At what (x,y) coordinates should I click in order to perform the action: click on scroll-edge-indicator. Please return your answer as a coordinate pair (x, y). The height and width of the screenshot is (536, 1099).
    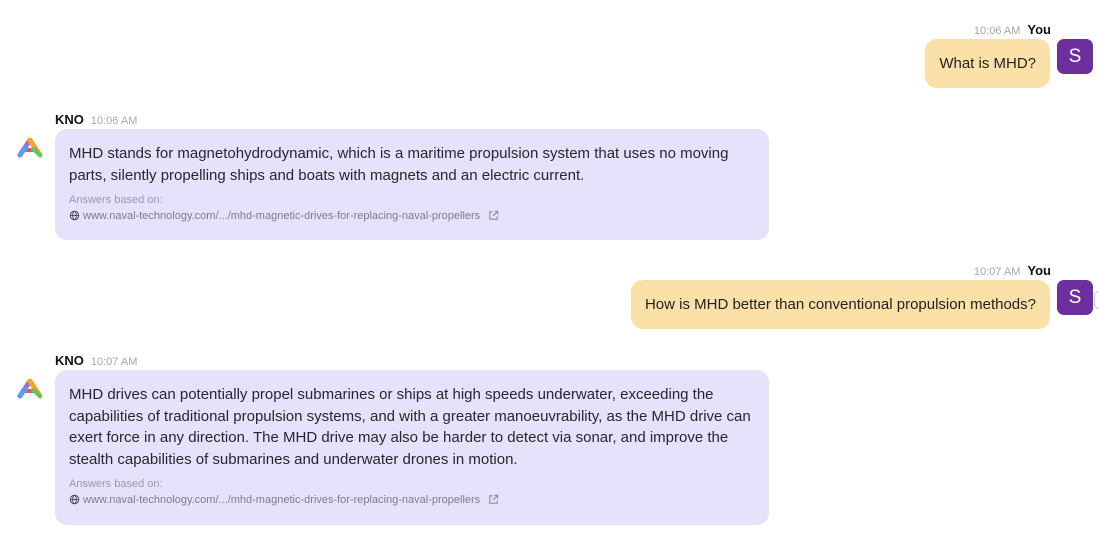
    Looking at the image, I should click on (1096, 300).